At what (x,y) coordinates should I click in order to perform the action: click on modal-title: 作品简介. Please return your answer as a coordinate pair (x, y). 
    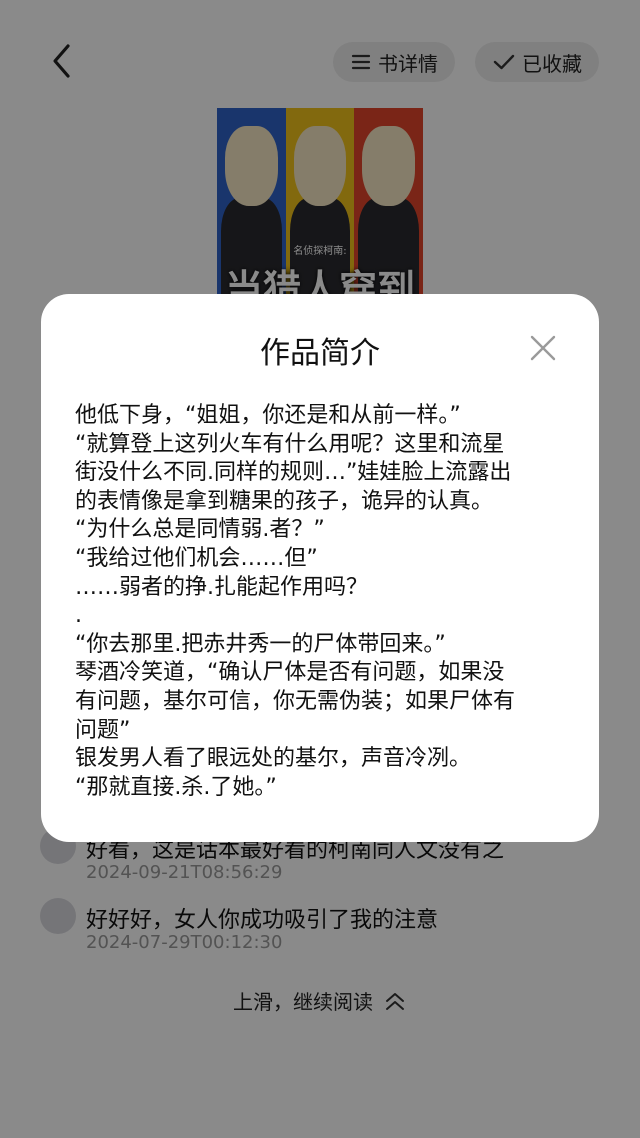
    Looking at the image, I should click on (320, 353).